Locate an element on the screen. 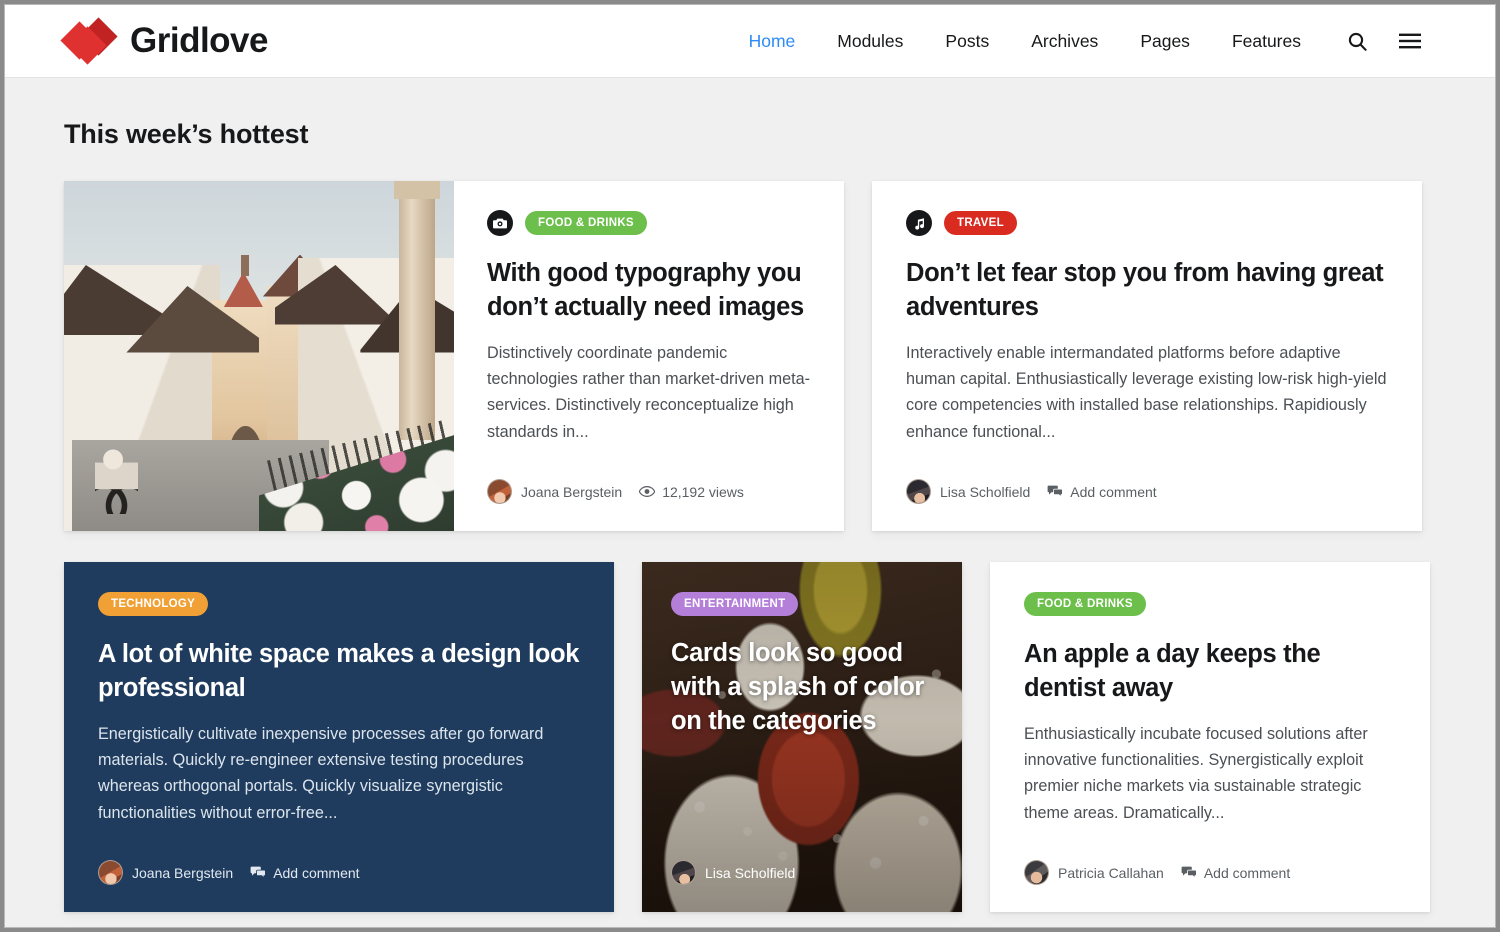 This screenshot has width=1500, height=932. nav-item-modules: Modules is located at coordinates (870, 41).